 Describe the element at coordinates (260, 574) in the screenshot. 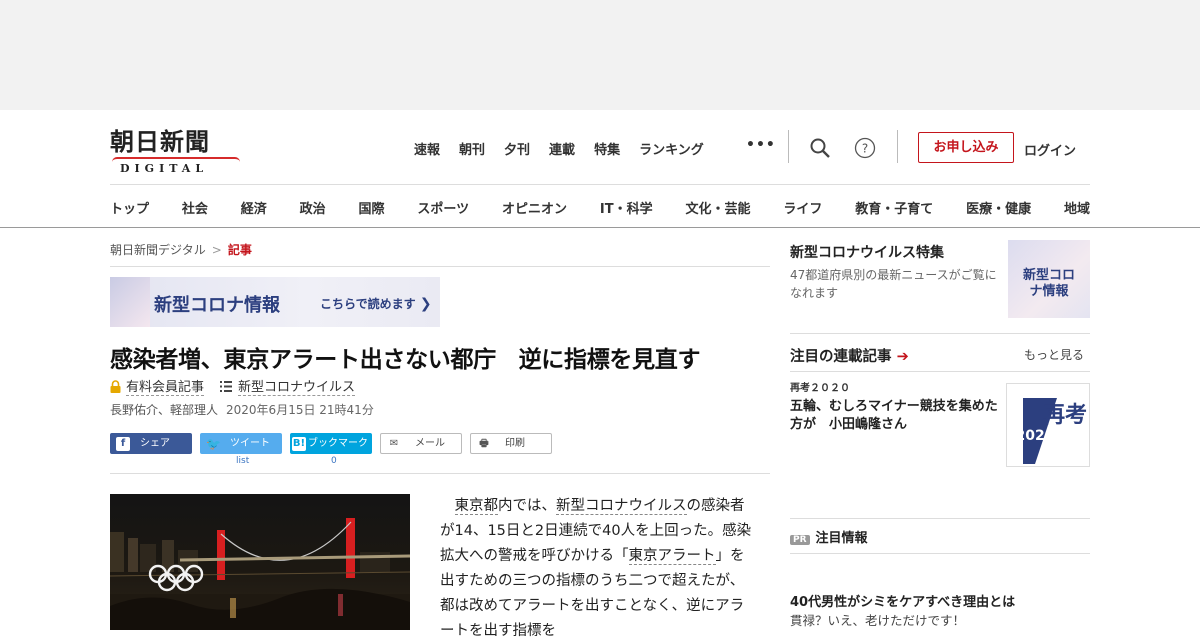

I see `rainbow-bridge-photo` at that location.